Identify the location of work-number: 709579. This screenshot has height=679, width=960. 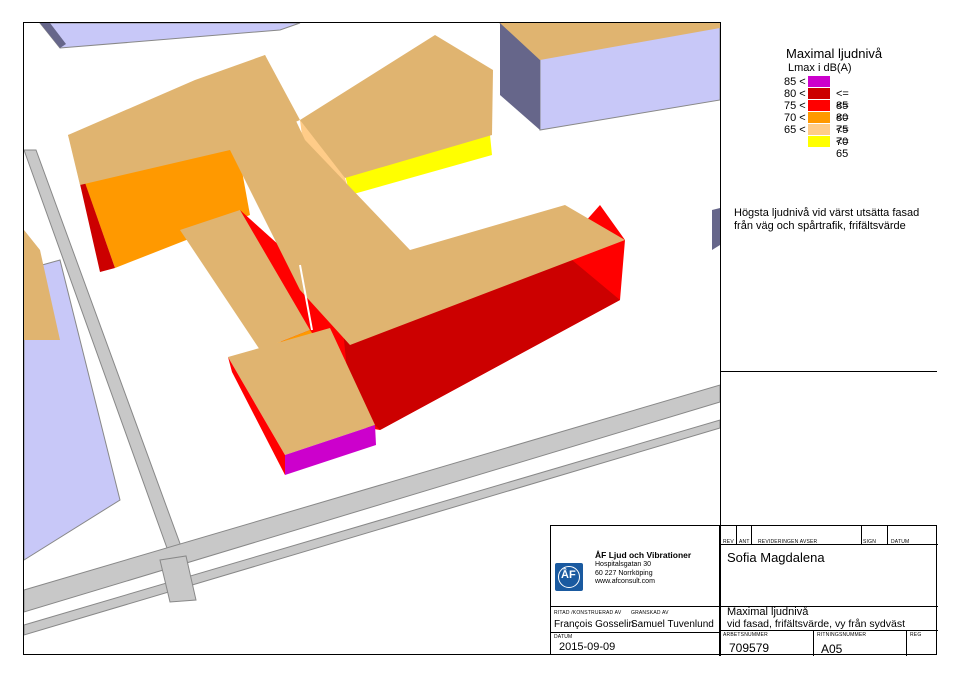
(749, 648).